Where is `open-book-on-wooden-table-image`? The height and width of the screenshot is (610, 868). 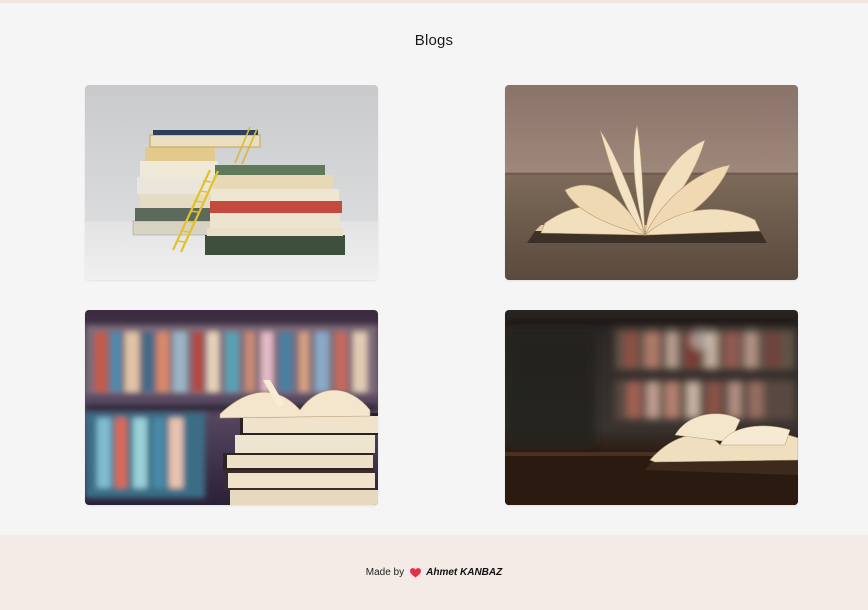
open-book-on-wooden-table-image is located at coordinates (651, 182).